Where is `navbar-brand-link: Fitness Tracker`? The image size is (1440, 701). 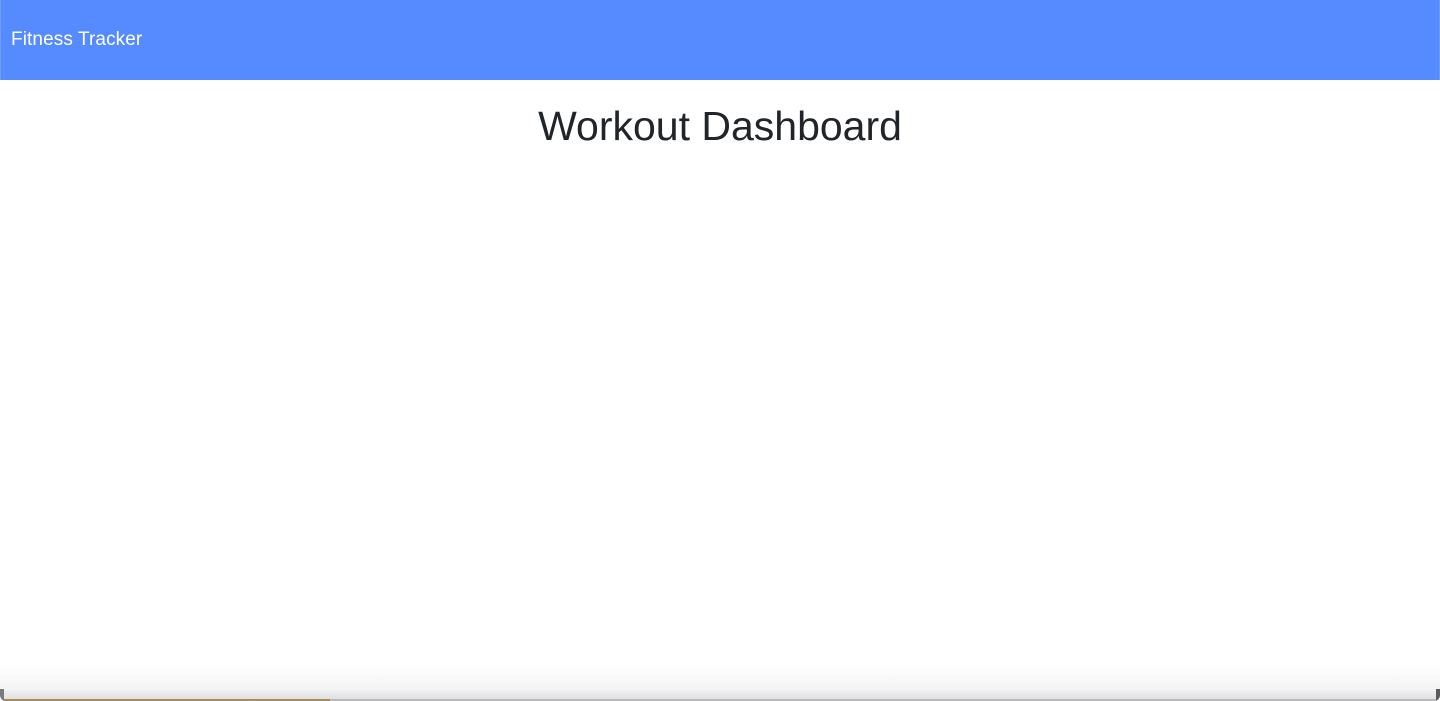
navbar-brand-link: Fitness Tracker is located at coordinates (76, 40).